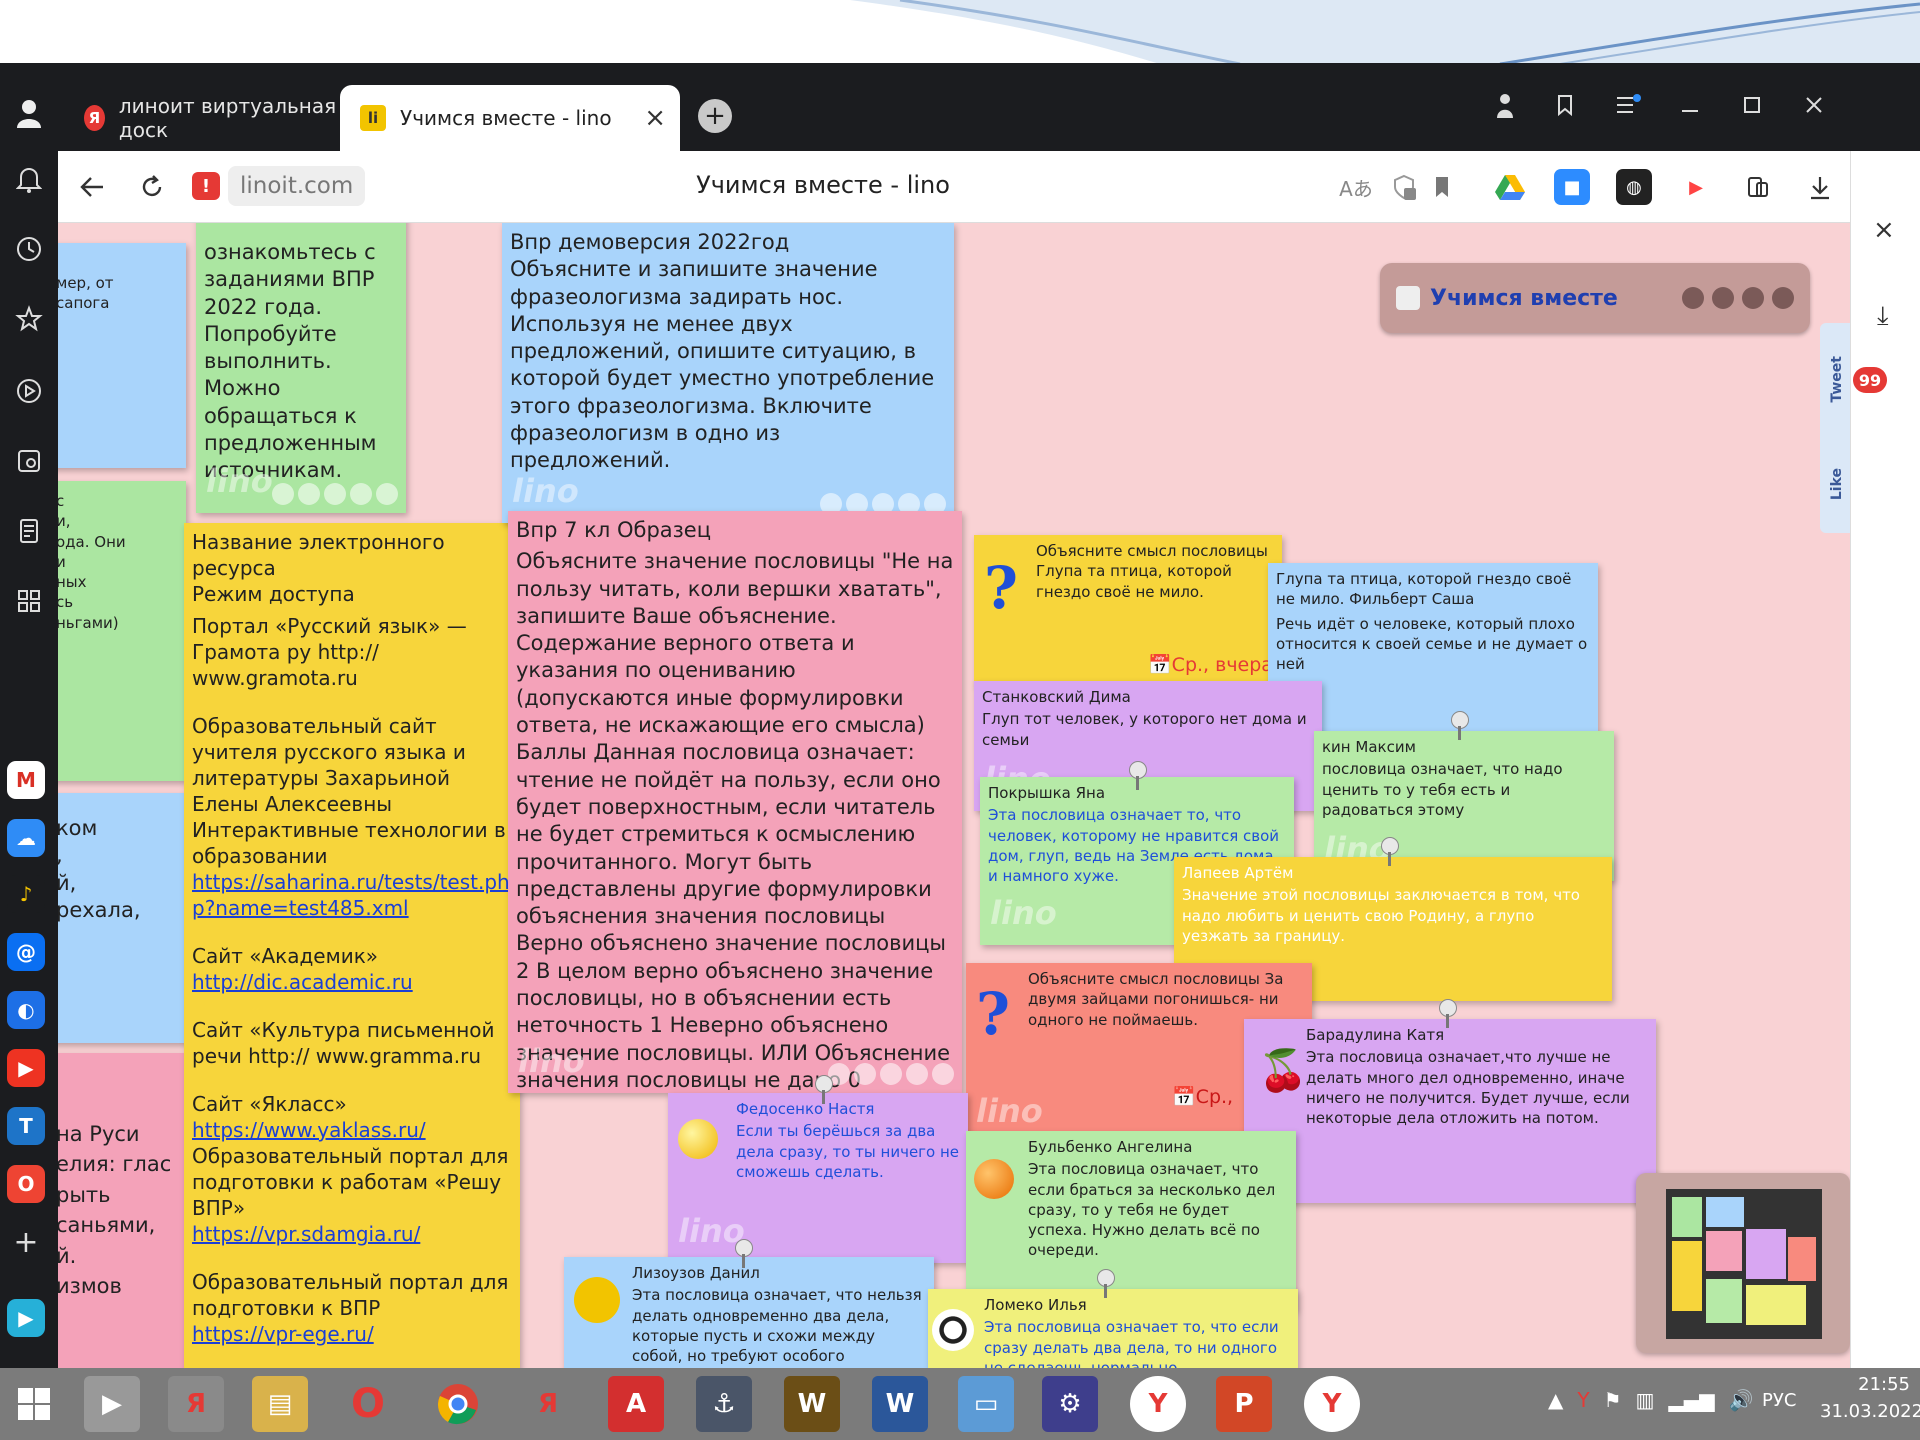  What do you see at coordinates (1356, 187) in the screenshot?
I see `translate-icon: Aあ` at bounding box center [1356, 187].